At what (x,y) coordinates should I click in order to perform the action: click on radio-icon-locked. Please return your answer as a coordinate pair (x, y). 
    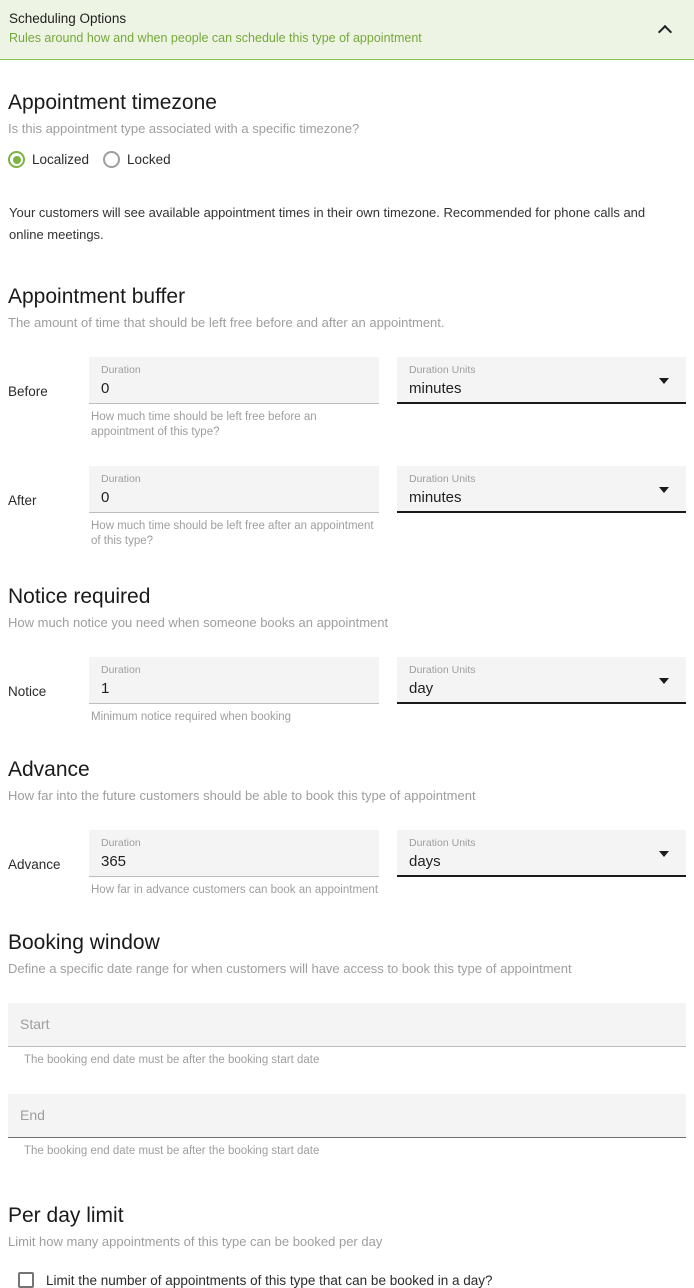
    Looking at the image, I should click on (112, 159).